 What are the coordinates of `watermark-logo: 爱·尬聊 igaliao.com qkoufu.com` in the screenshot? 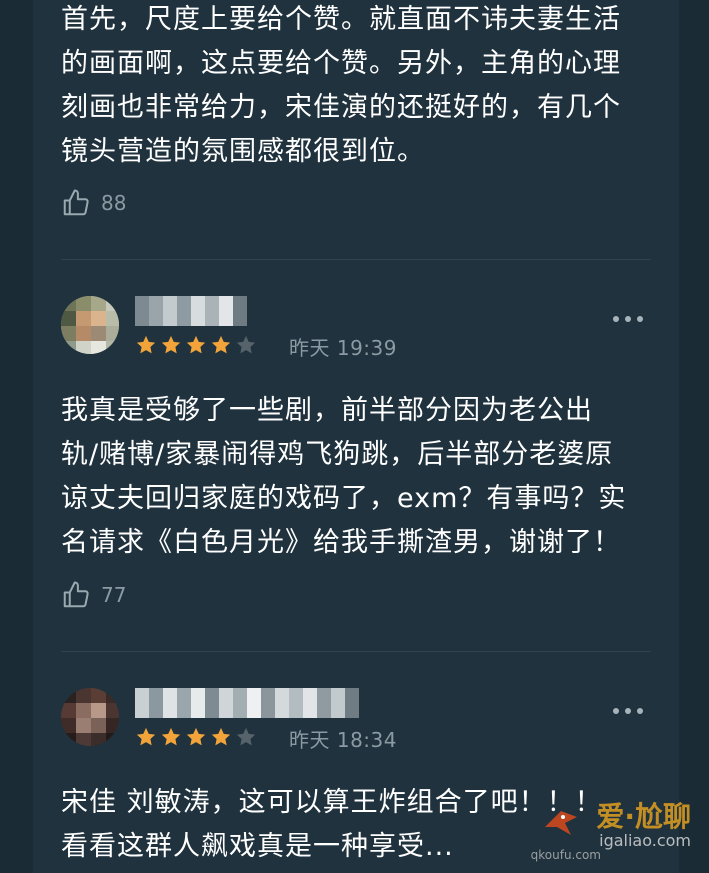 It's located at (616, 828).